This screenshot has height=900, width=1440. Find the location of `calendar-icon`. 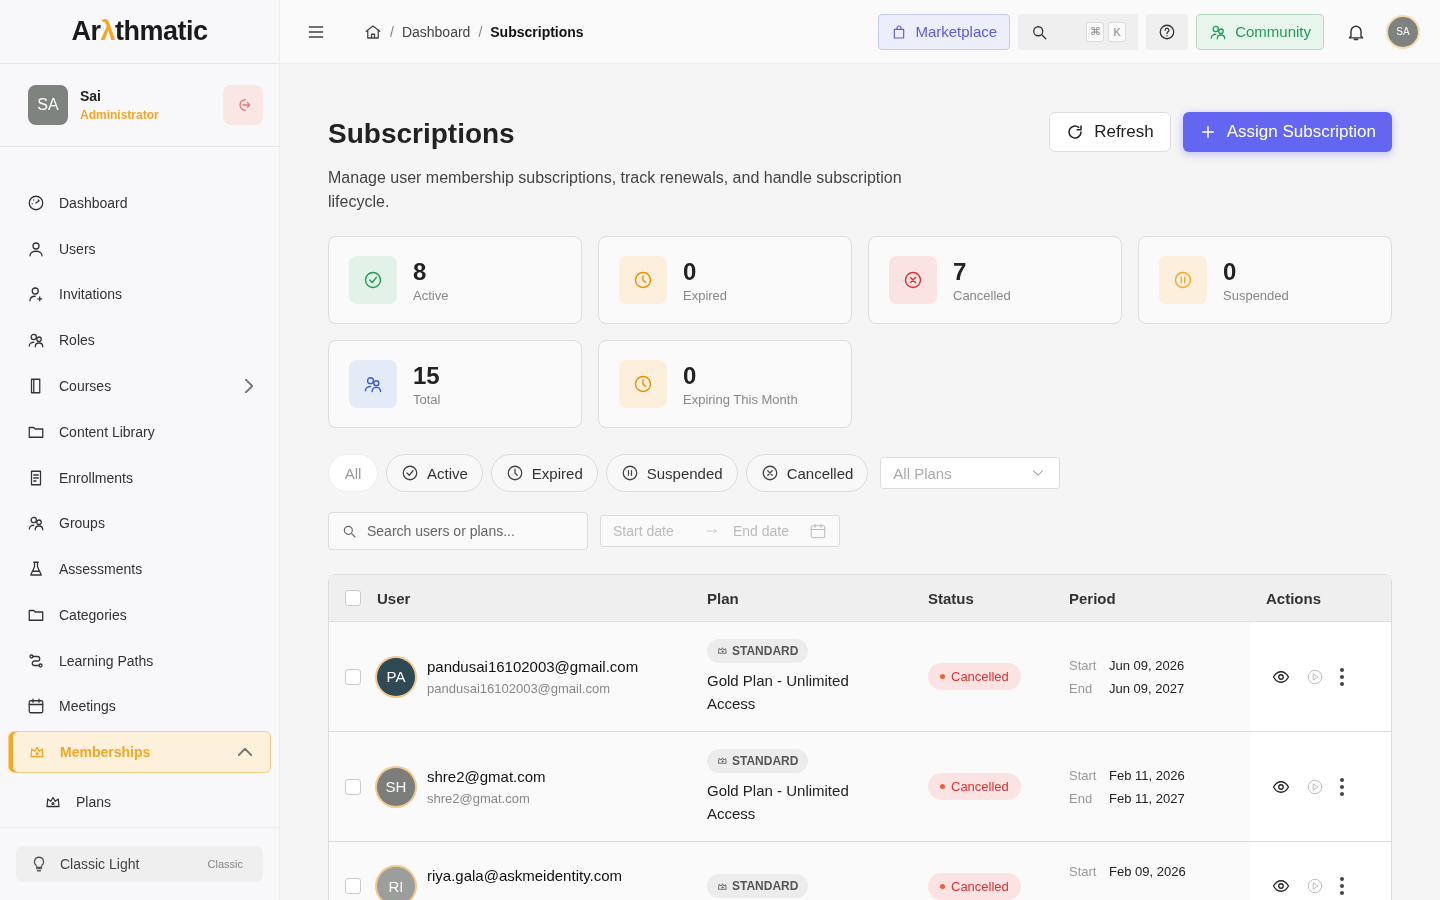

calendar-icon is located at coordinates (818, 531).